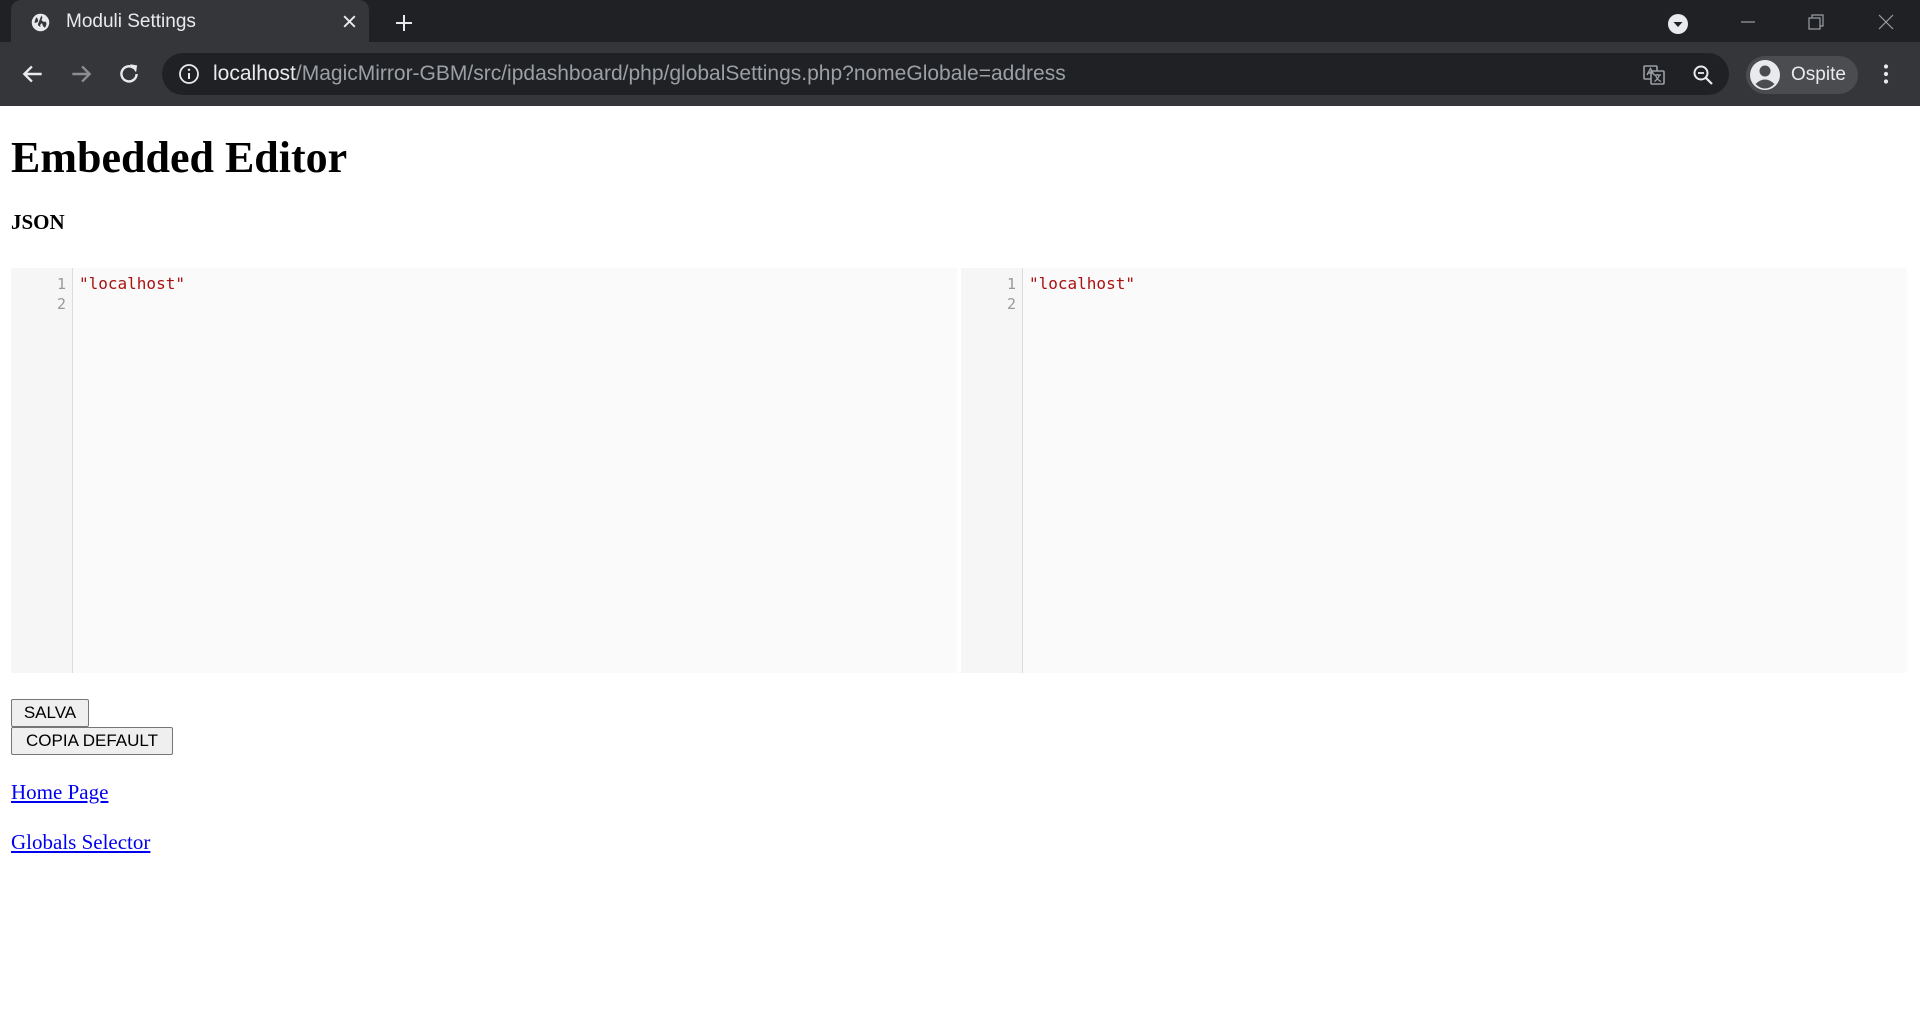 Image resolution: width=1920 pixels, height=1018 pixels. I want to click on section-label: JSON, so click(38, 222).